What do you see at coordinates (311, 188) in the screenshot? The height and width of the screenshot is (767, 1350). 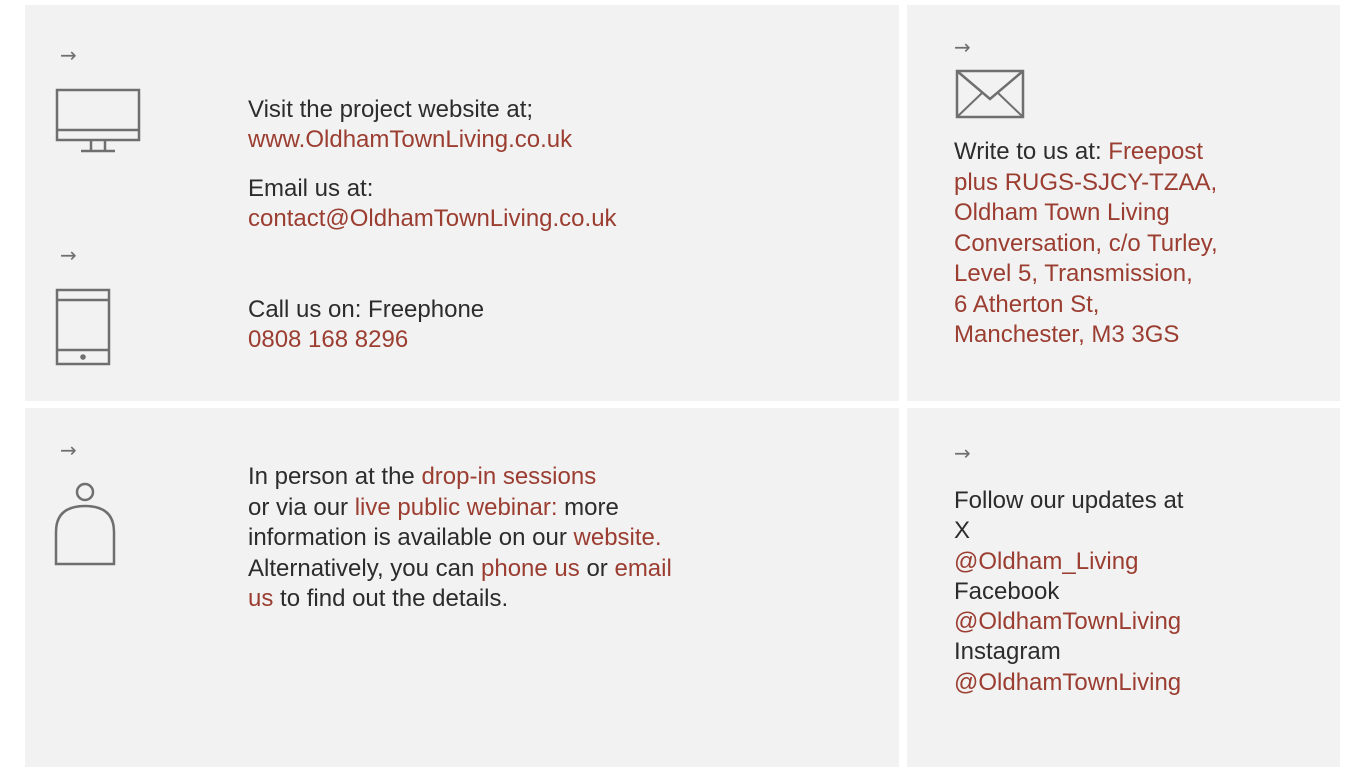 I see `email-intro: Email us at:` at bounding box center [311, 188].